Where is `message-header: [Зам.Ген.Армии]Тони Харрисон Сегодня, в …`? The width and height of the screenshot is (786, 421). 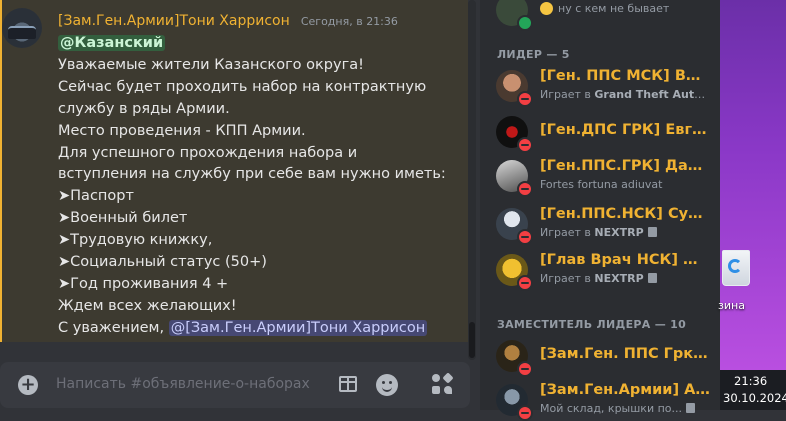
message-header: [Зам.Ген.Армии]Тони Харрисон Сегодня, в … is located at coordinates (228, 19).